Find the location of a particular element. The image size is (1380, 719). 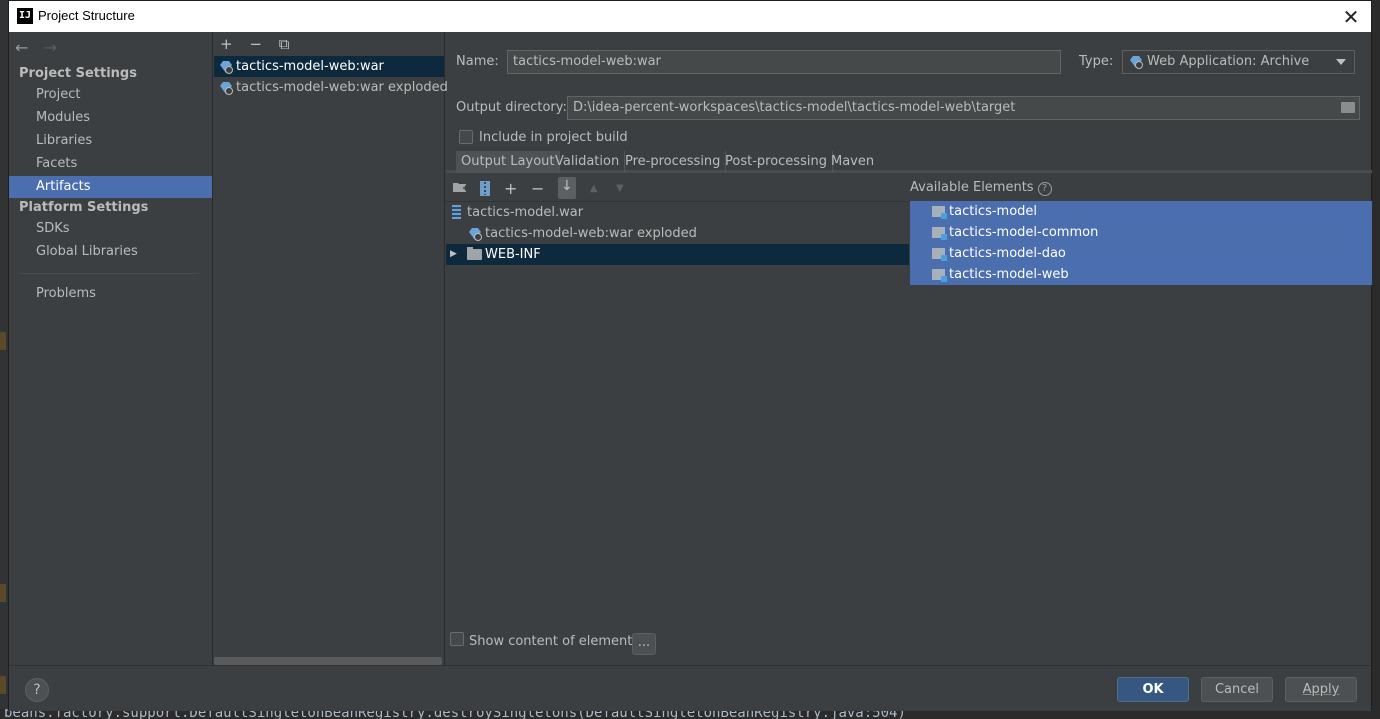

horizontal-scrollbar is located at coordinates (328, 661).